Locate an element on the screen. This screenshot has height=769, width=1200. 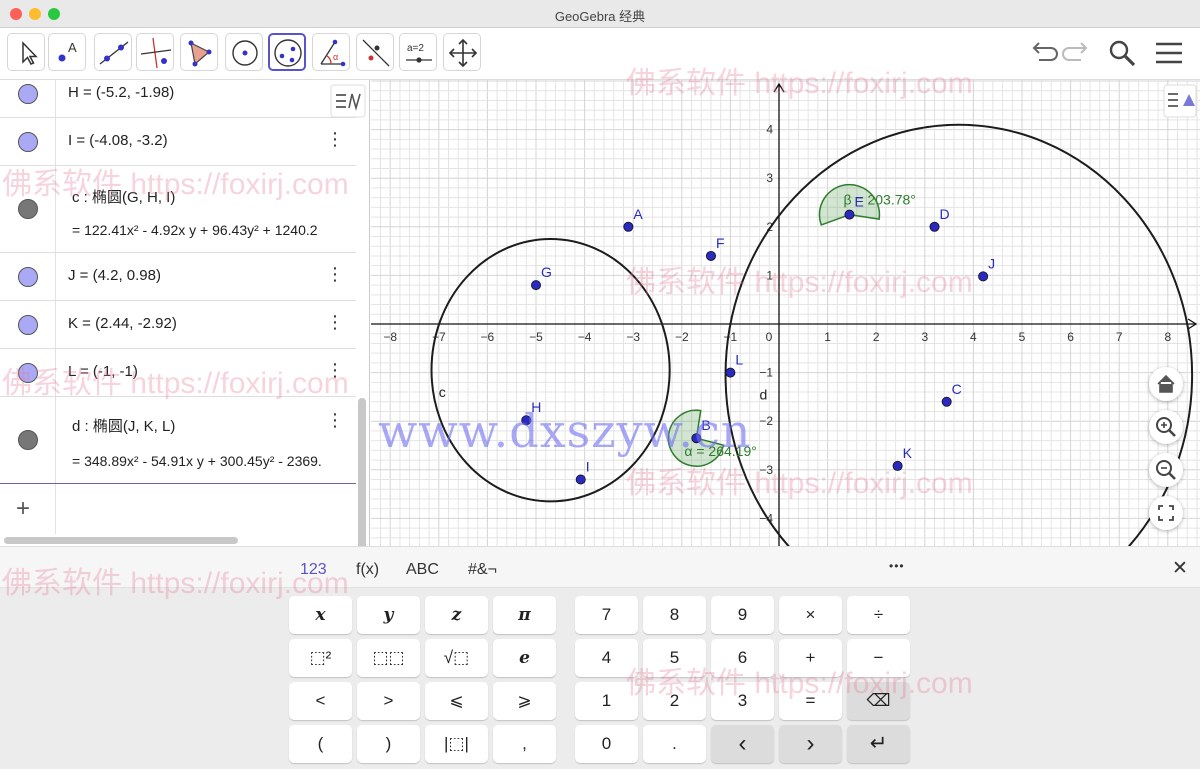
x-tick-label: 1 is located at coordinates (827, 337).